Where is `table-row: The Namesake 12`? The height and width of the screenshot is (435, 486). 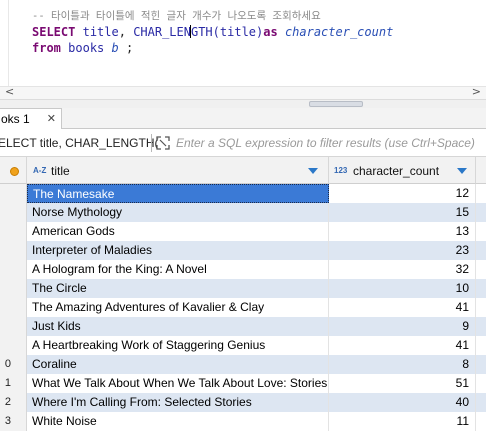
table-row: The Namesake 12 is located at coordinates (243, 193).